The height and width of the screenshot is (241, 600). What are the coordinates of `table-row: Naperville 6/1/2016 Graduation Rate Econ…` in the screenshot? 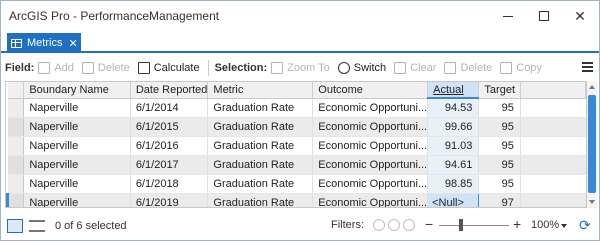 It's located at (296, 146).